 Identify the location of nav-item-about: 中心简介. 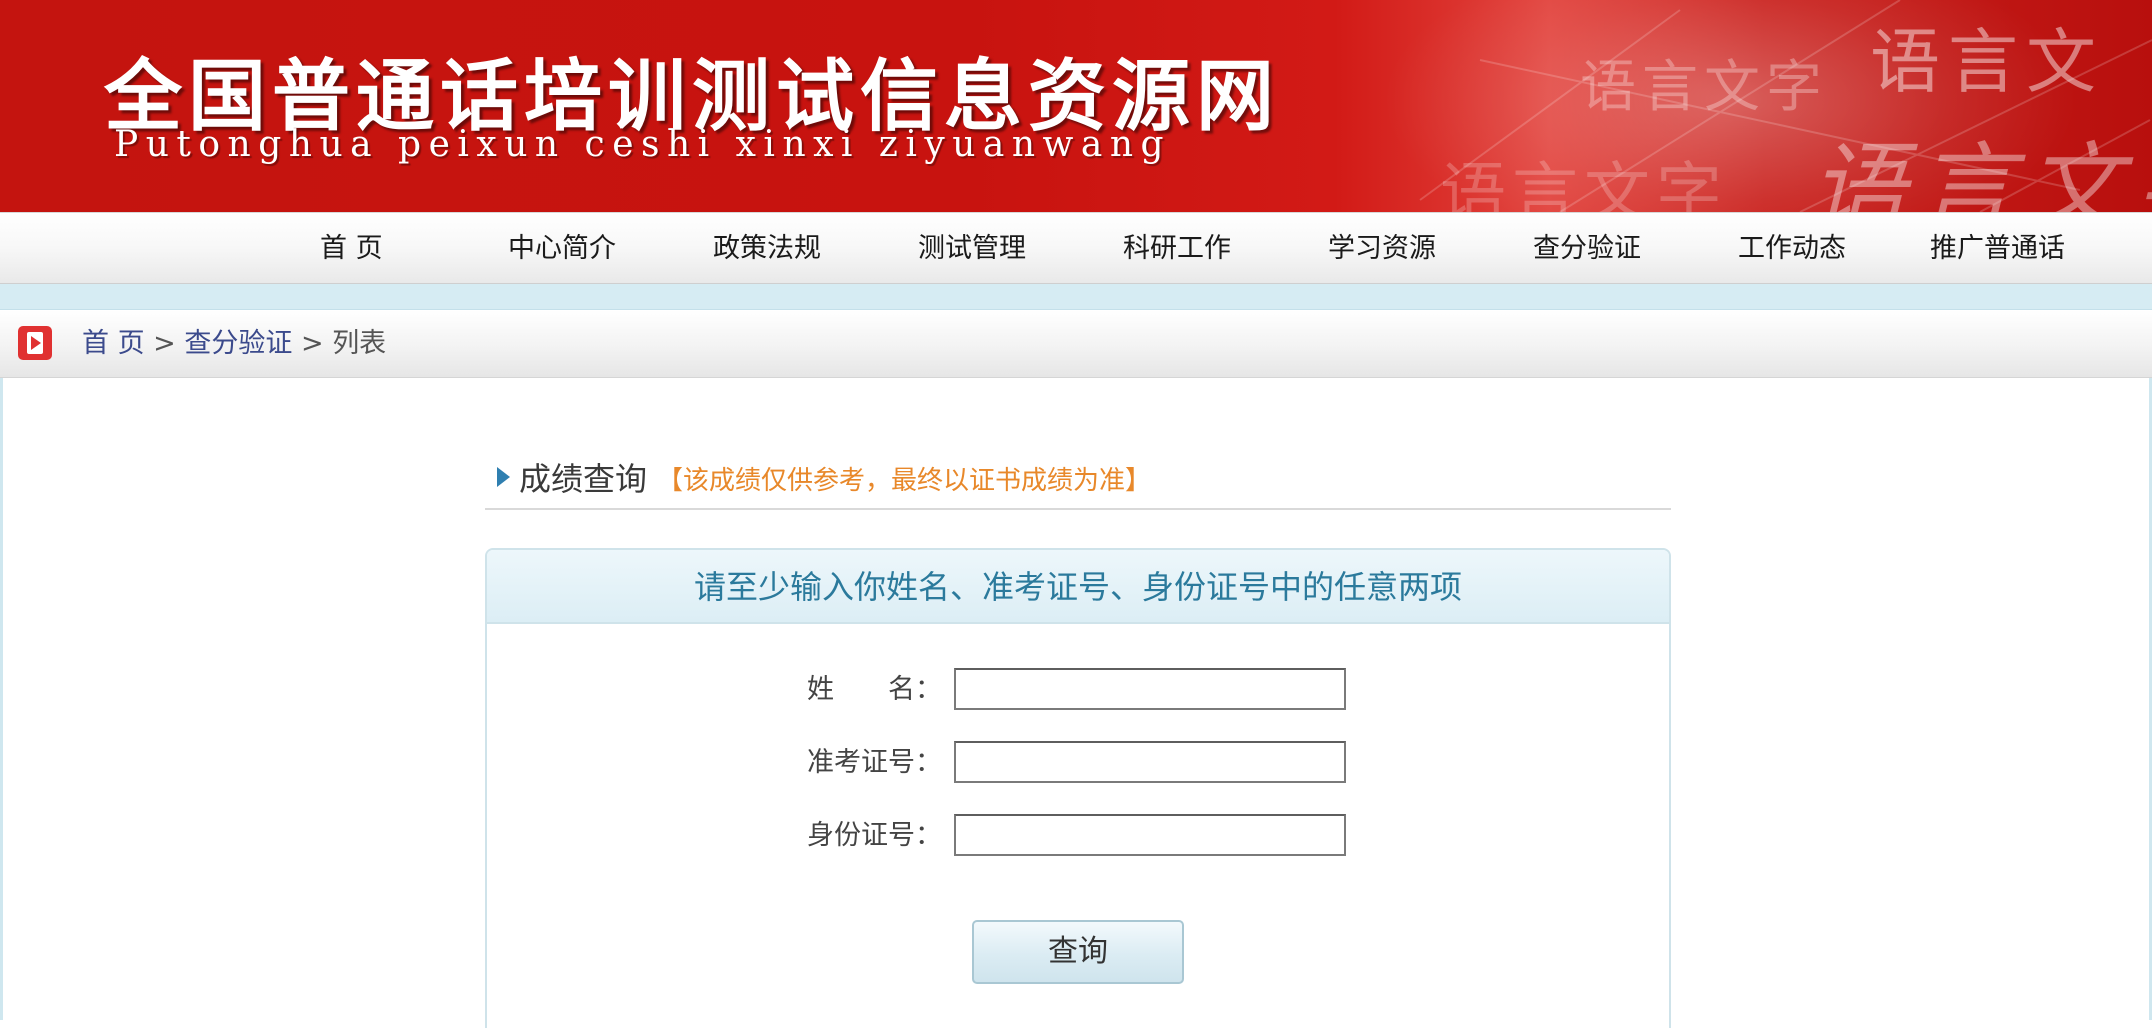
(562, 249).